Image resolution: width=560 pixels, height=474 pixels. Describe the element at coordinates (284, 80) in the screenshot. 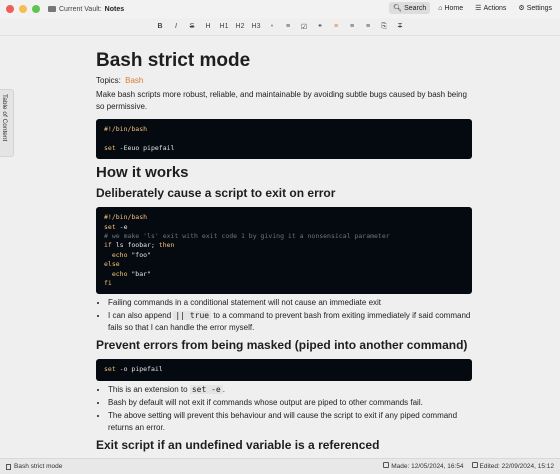

I see `topics-row: Topics: Bash` at that location.